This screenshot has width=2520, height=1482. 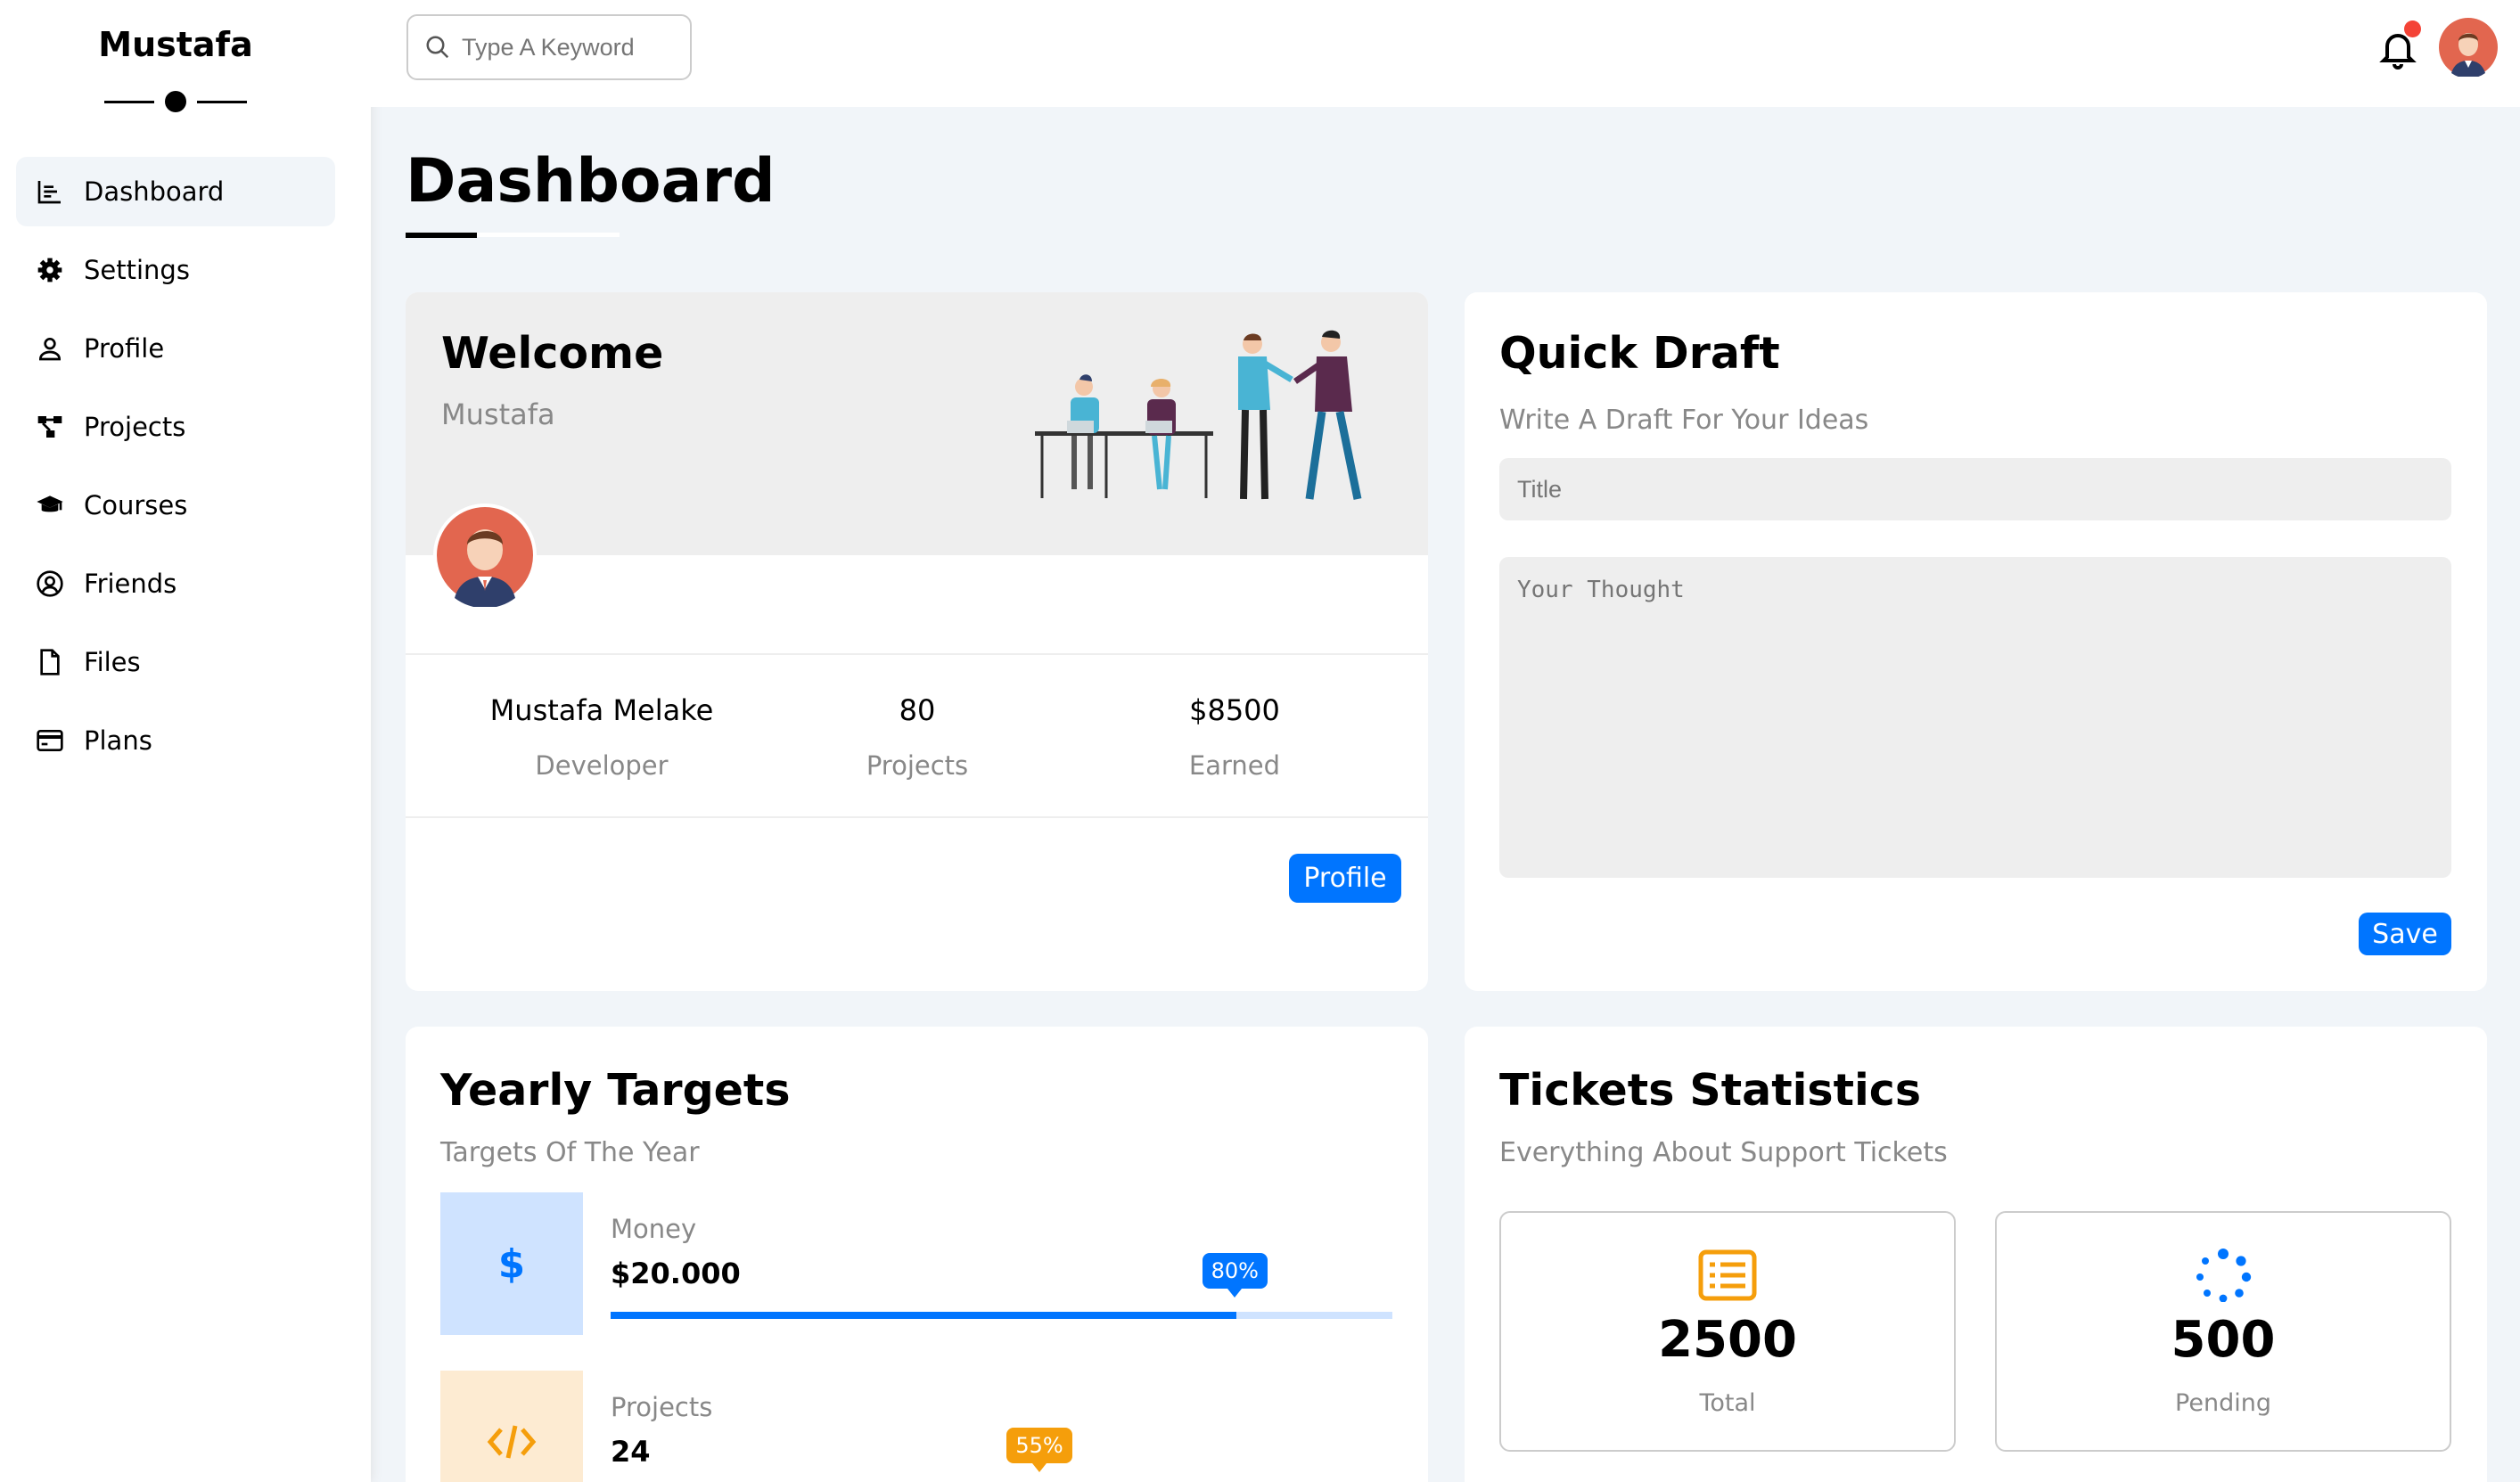 I want to click on sidebar-item-label: Courses, so click(x=136, y=505).